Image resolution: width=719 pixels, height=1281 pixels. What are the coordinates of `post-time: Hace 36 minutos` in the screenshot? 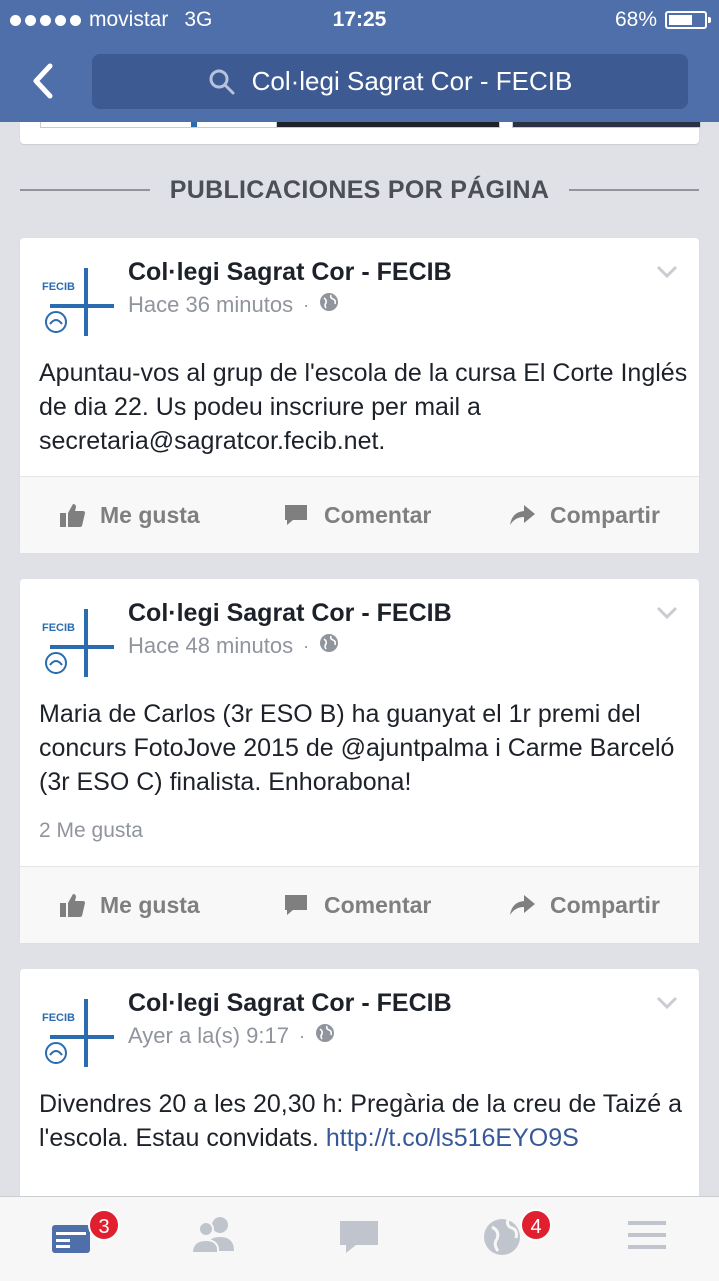 It's located at (210, 305).